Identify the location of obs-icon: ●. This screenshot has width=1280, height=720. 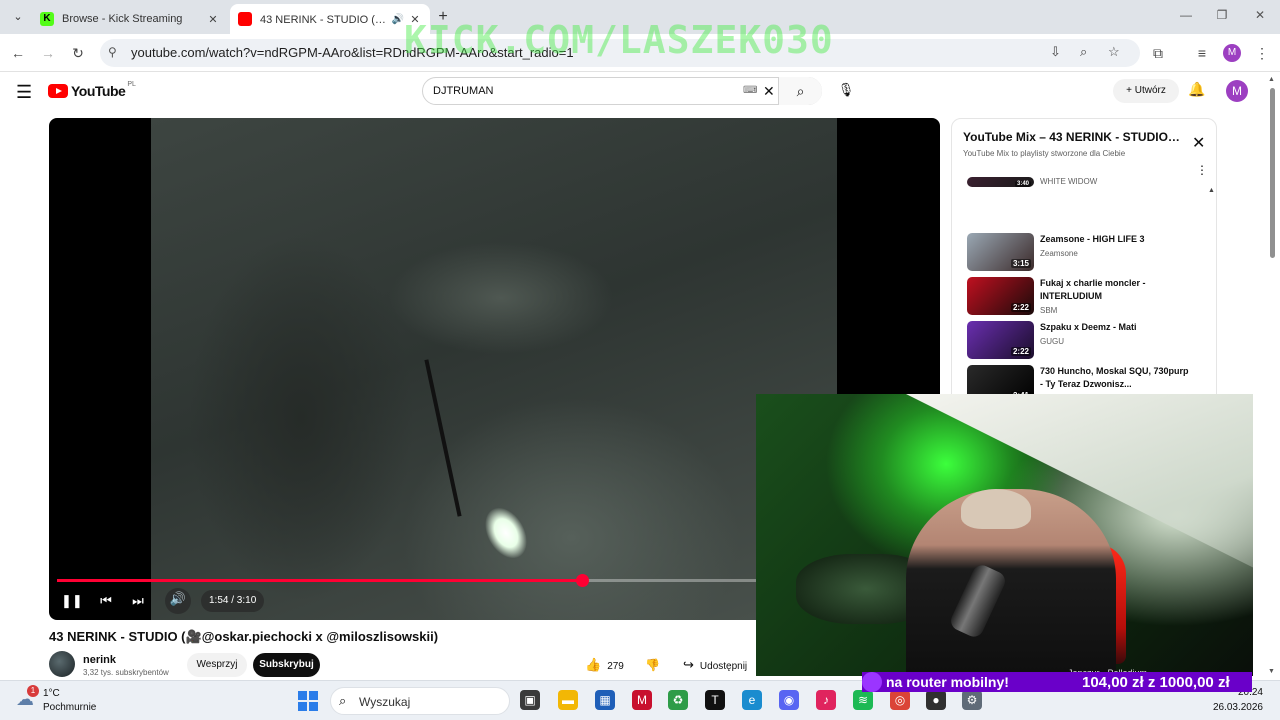
(936, 700).